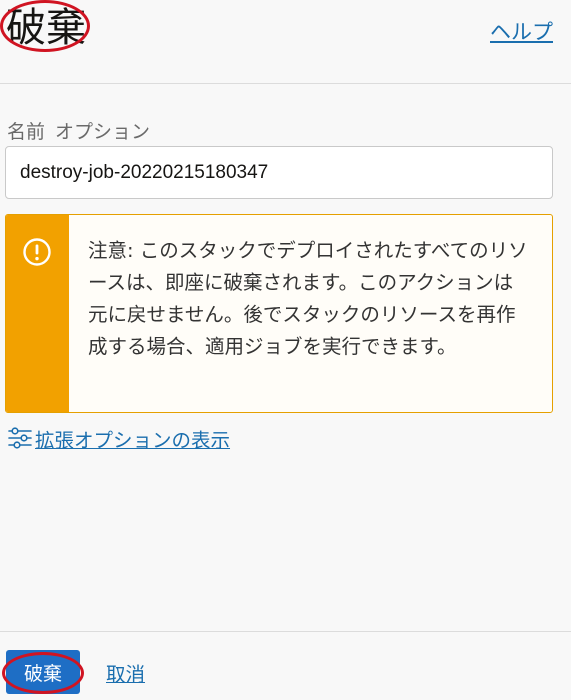 Image resolution: width=571 pixels, height=700 pixels. What do you see at coordinates (132, 438) in the screenshot?
I see `show-advanced-options-label: 拡張オプションの表示` at bounding box center [132, 438].